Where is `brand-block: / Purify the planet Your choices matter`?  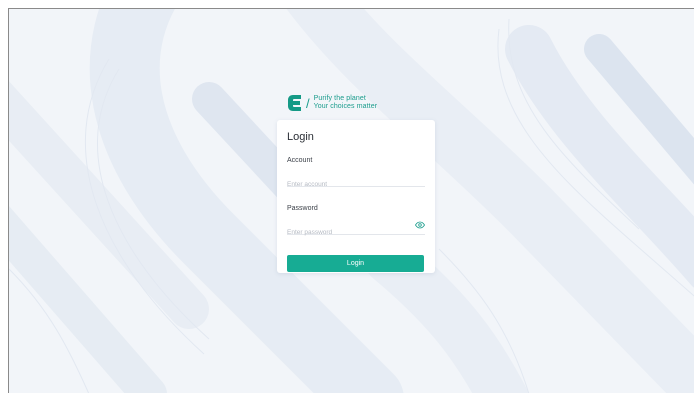 brand-block: / Purify the planet Your choices matter is located at coordinates (332, 103).